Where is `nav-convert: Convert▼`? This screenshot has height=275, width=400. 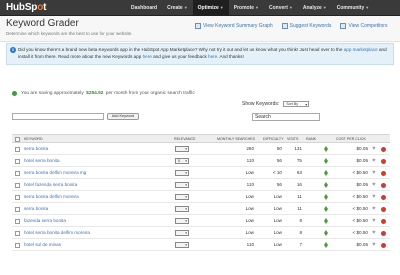 nav-convert: Convert▼ is located at coordinates (281, 8).